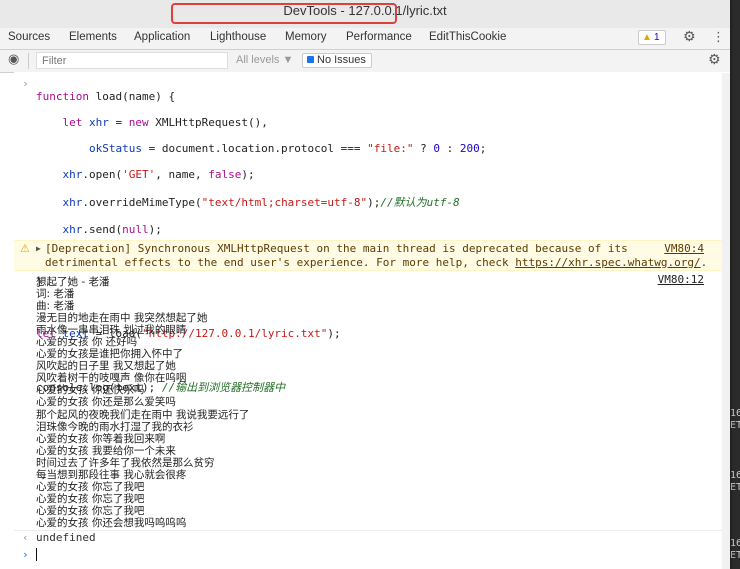 The height and width of the screenshot is (569, 740). I want to click on result-arrow-icon: ‹, so click(25, 537).